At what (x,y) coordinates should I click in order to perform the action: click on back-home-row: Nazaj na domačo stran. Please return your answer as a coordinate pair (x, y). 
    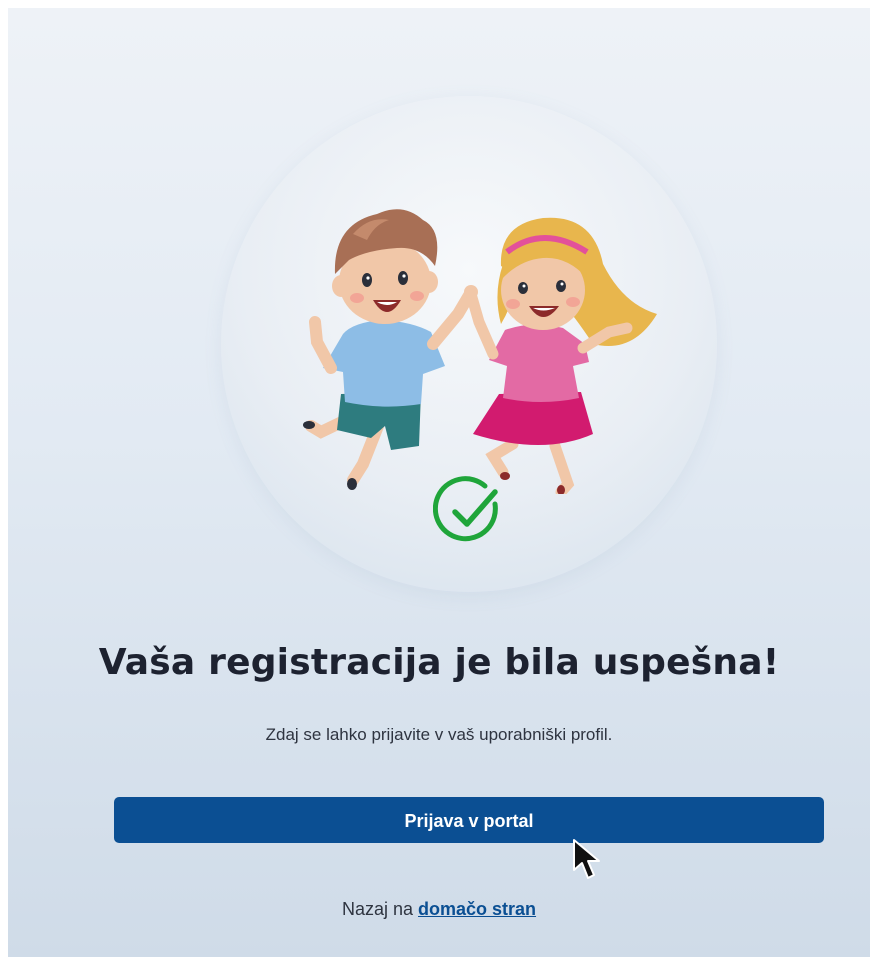
    Looking at the image, I should click on (439, 909).